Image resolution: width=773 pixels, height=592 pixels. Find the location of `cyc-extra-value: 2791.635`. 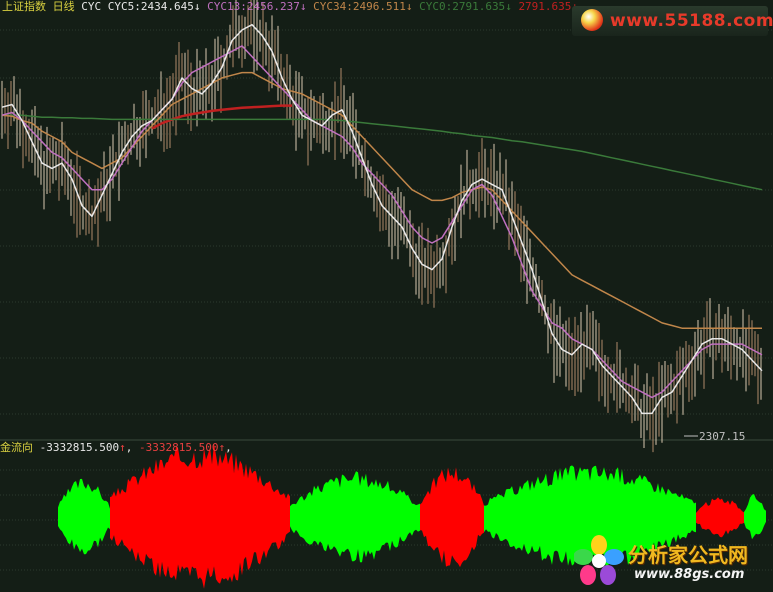

cyc-extra-value: 2791.635 is located at coordinates (545, 6).